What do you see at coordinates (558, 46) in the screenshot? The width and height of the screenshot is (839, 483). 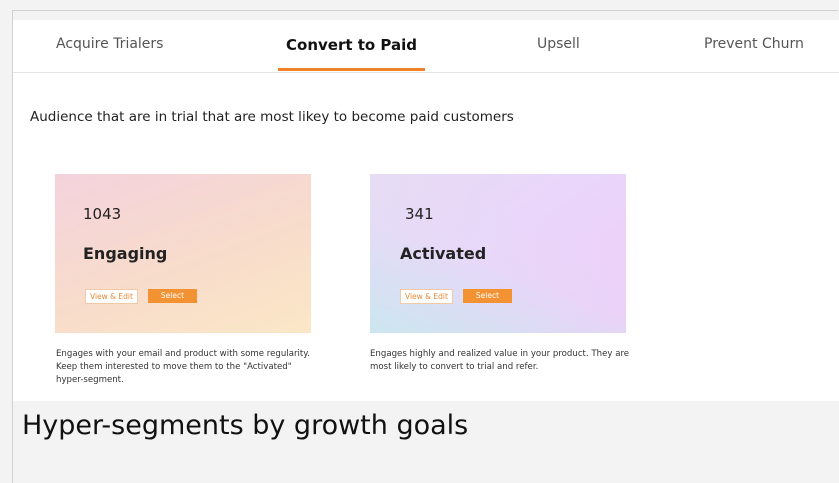 I see `tab-upsell: Upsell` at bounding box center [558, 46].